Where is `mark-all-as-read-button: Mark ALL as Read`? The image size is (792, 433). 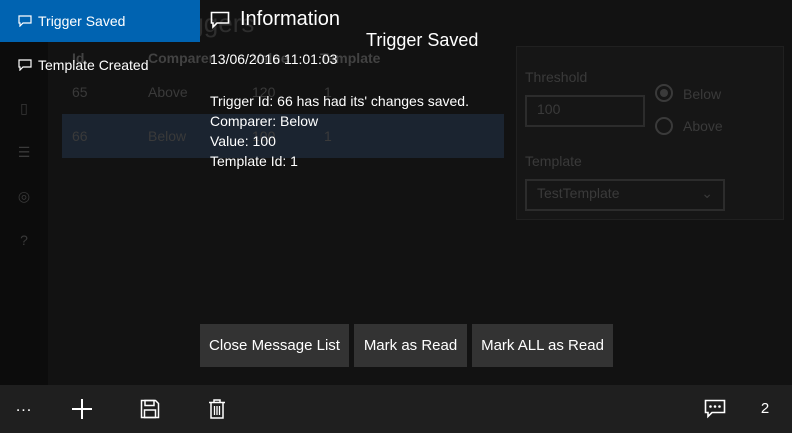 mark-all-as-read-button: Mark ALL as Read is located at coordinates (542, 345).